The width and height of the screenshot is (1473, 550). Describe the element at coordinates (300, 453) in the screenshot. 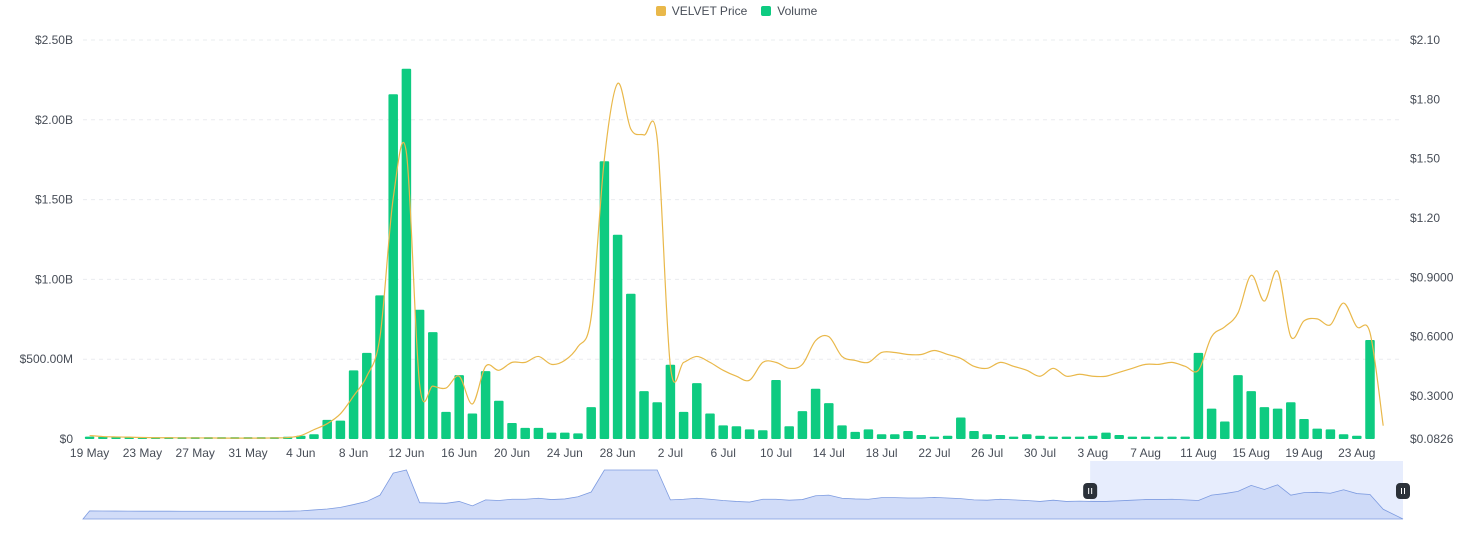

I see `x-tick-label: 4 Jun` at that location.